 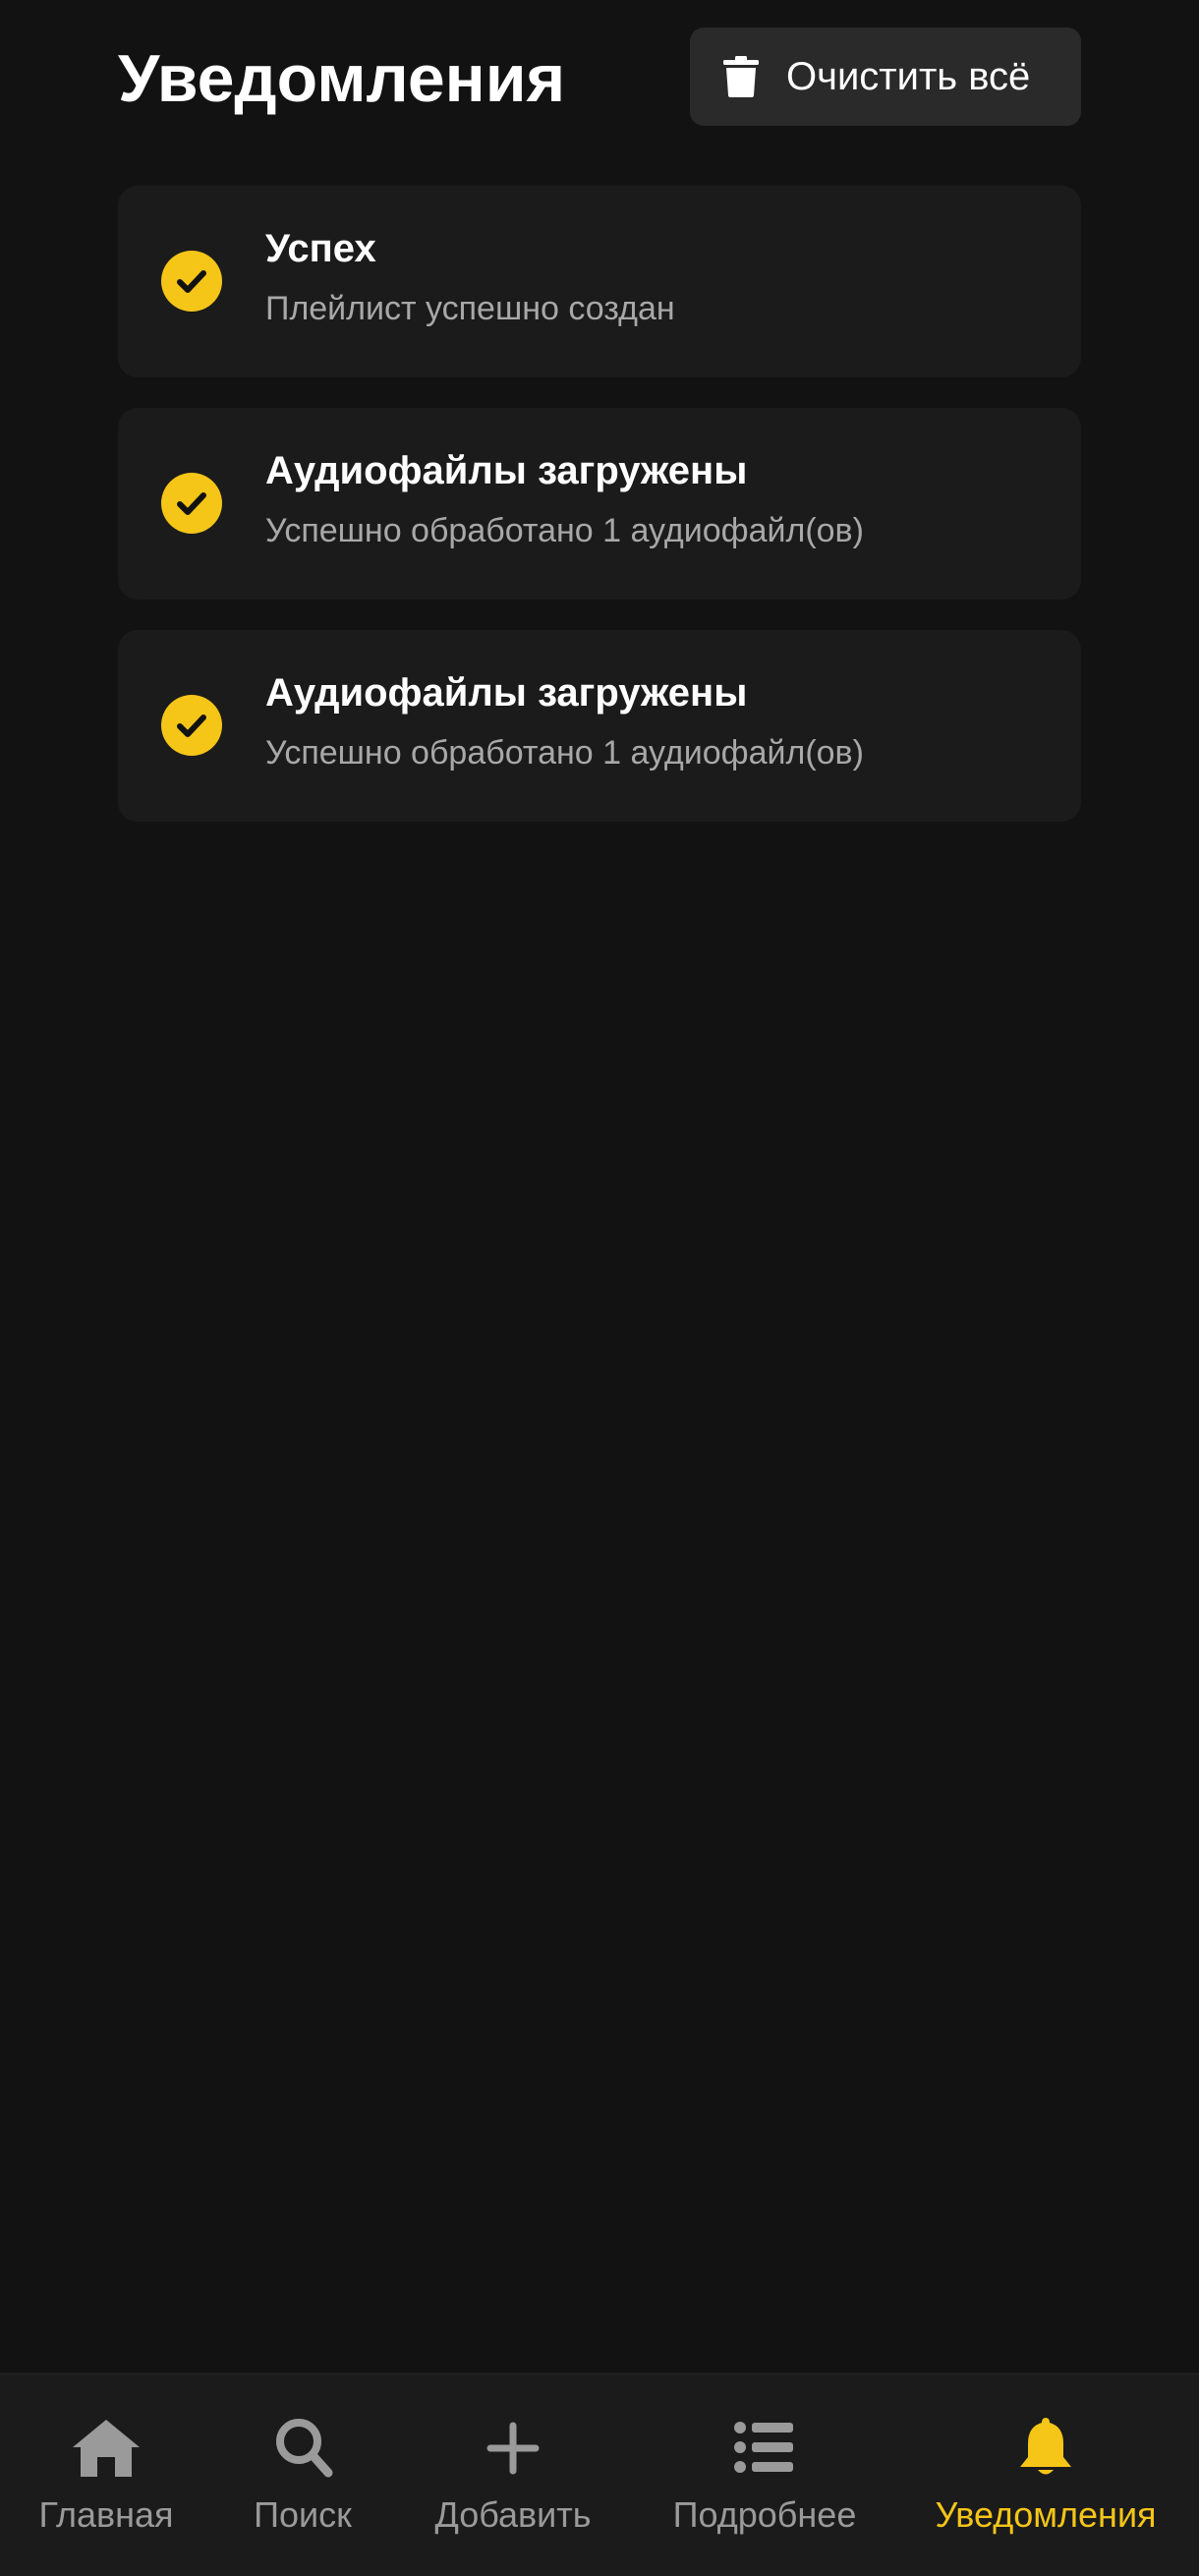 What do you see at coordinates (304, 2448) in the screenshot?
I see `search-icon` at bounding box center [304, 2448].